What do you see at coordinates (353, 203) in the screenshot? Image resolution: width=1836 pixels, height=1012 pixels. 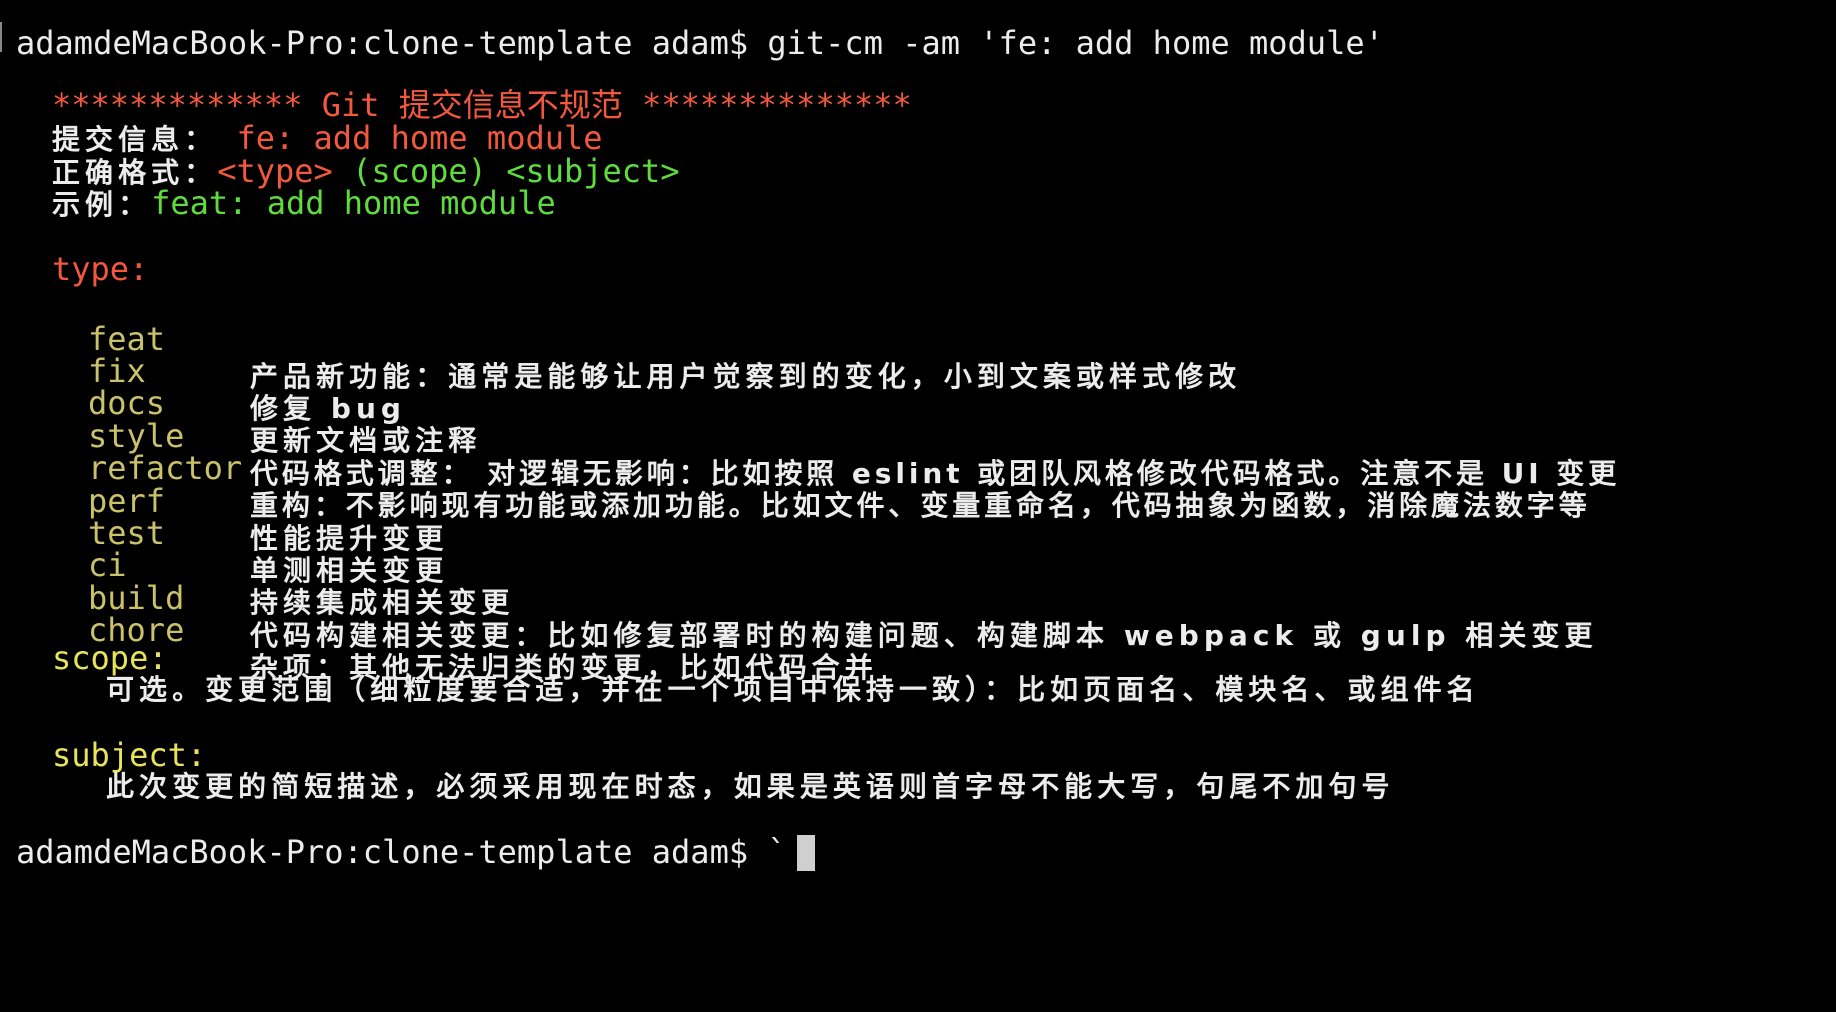 I see `example-value: feat: add home module` at bounding box center [353, 203].